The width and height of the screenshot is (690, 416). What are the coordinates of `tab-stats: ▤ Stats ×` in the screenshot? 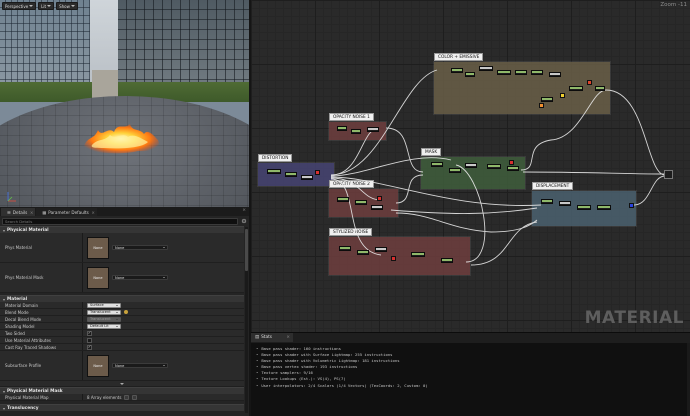 It's located at (272, 337).